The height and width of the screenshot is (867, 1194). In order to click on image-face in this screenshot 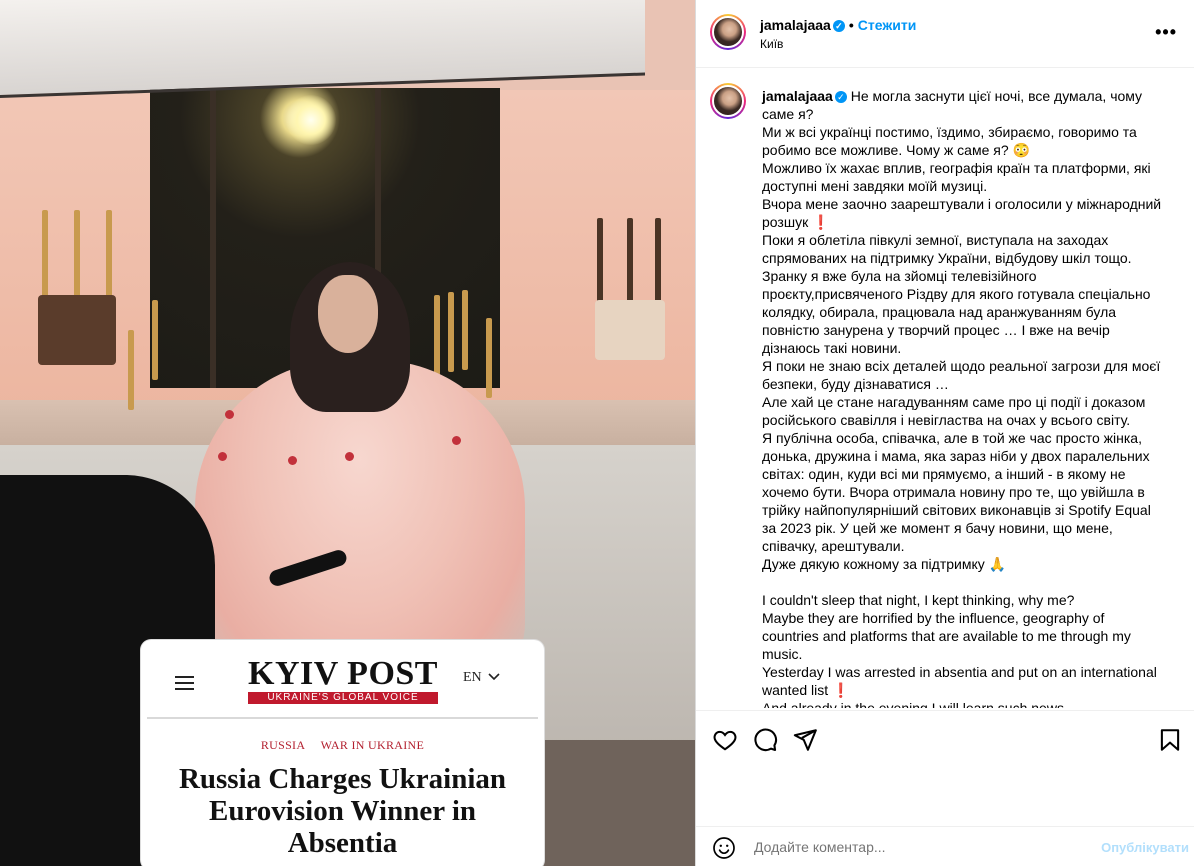, I will do `click(348, 314)`.